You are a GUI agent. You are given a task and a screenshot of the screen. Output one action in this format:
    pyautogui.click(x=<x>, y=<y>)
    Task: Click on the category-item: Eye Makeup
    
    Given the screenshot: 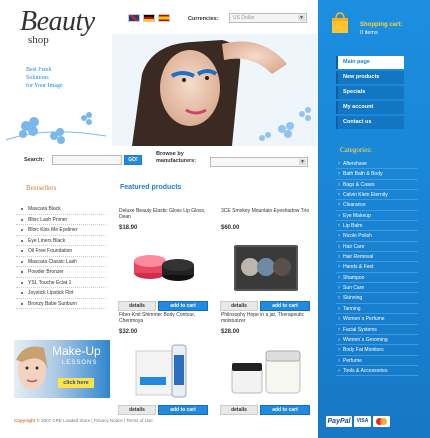 What is the action you would take?
    pyautogui.click(x=377, y=216)
    